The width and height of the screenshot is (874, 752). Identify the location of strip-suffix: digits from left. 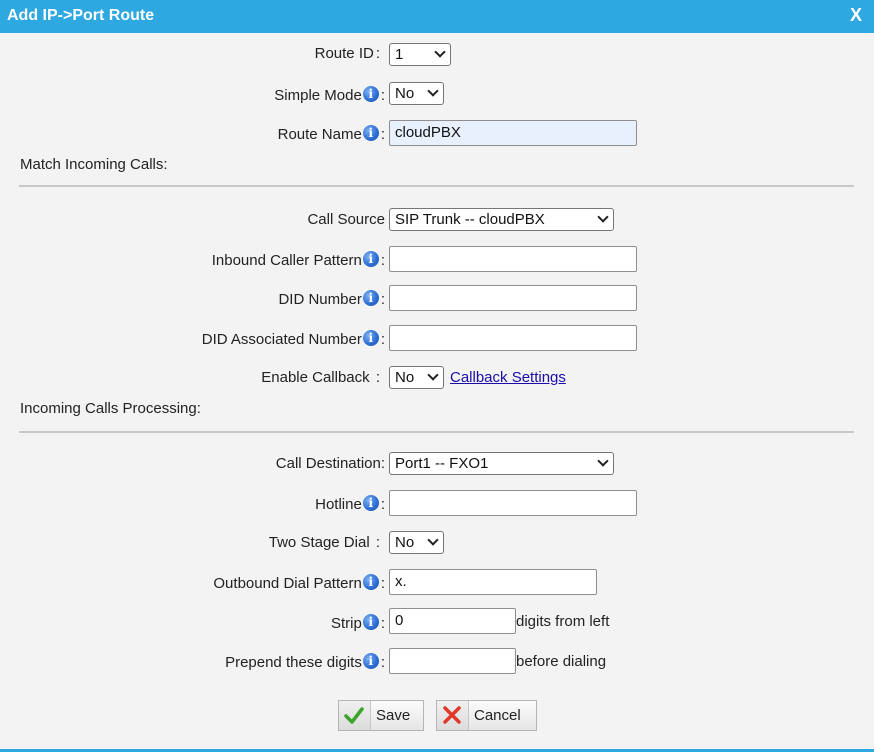
(563, 621).